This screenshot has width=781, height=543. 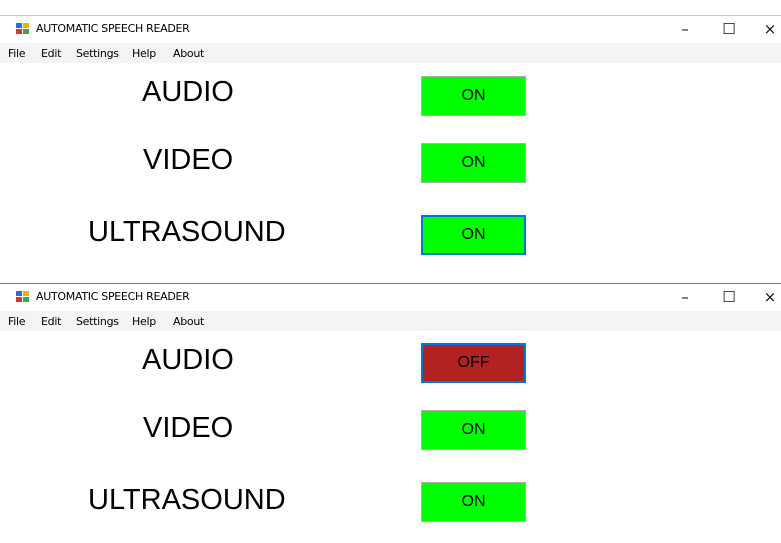 What do you see at coordinates (473, 96) in the screenshot?
I see `audio-toggle-button: ON` at bounding box center [473, 96].